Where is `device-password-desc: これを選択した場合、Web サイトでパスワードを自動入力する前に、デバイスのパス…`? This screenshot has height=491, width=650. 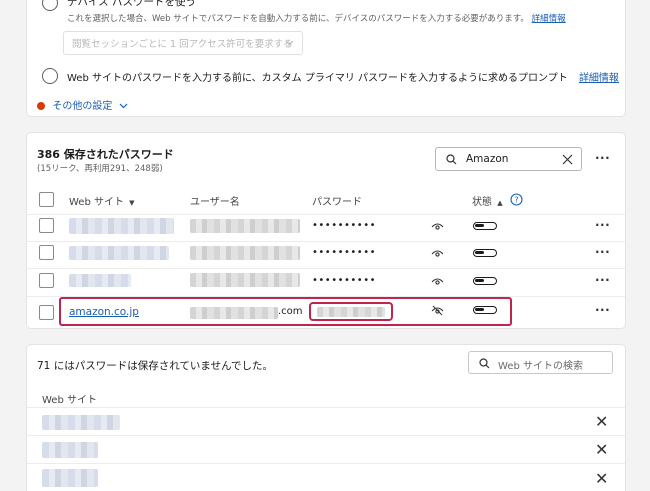 device-password-desc: これを選択した場合、Web サイトでパスワードを自動入力する前に、デバイスのパス… is located at coordinates (298, 19).